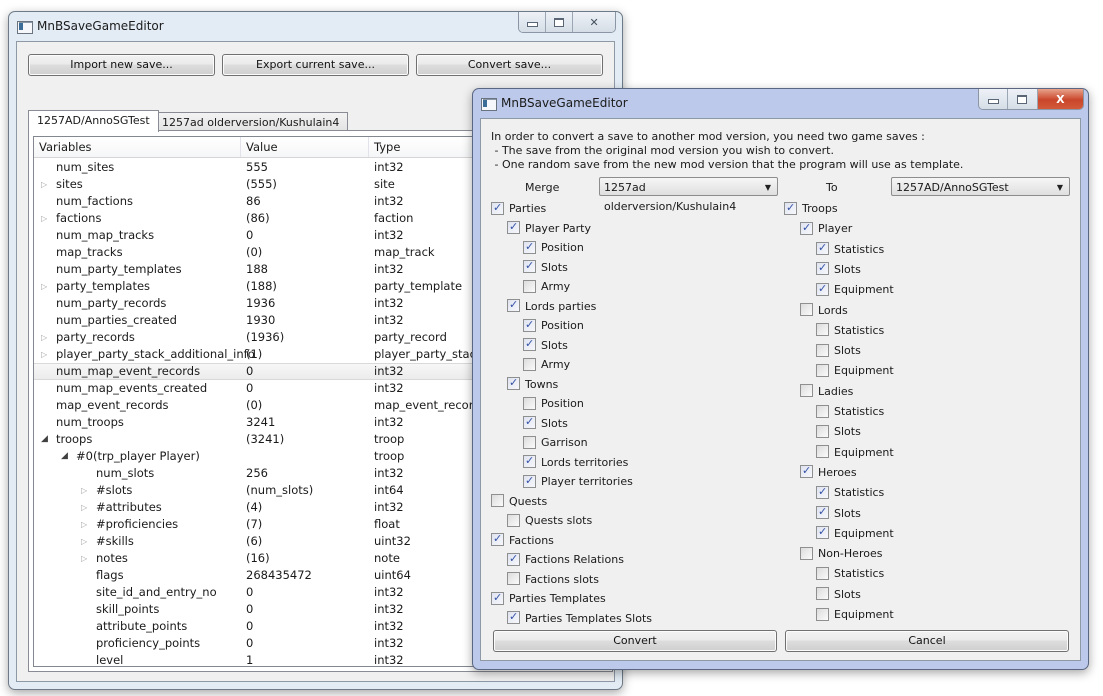  What do you see at coordinates (841, 554) in the screenshot?
I see `option-checkbox: Non-Heroes` at bounding box center [841, 554].